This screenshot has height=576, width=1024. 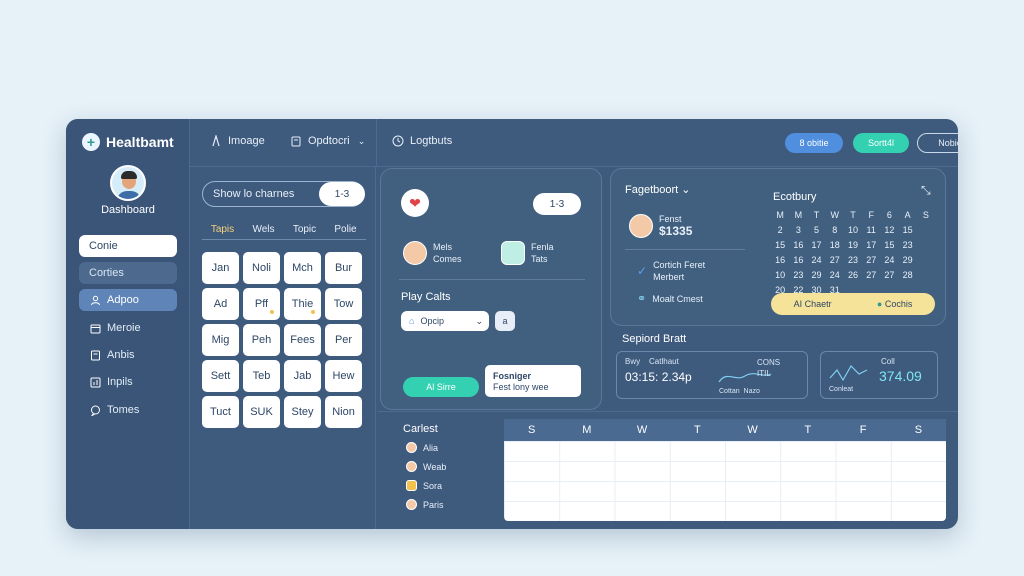 I want to click on calendar-date: 18, so click(x=835, y=245).